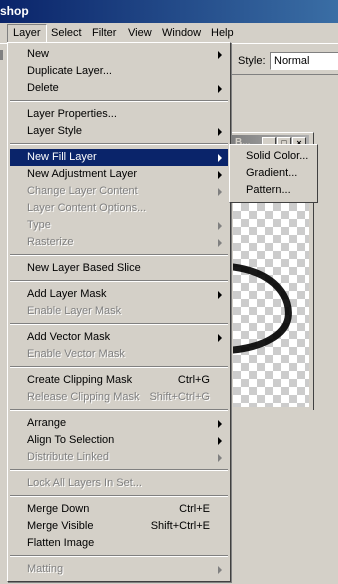 Image resolution: width=338 pixels, height=584 pixels. Describe the element at coordinates (180, 526) in the screenshot. I see `menu-item-shortcut: Shift+Ctrl+E` at that location.